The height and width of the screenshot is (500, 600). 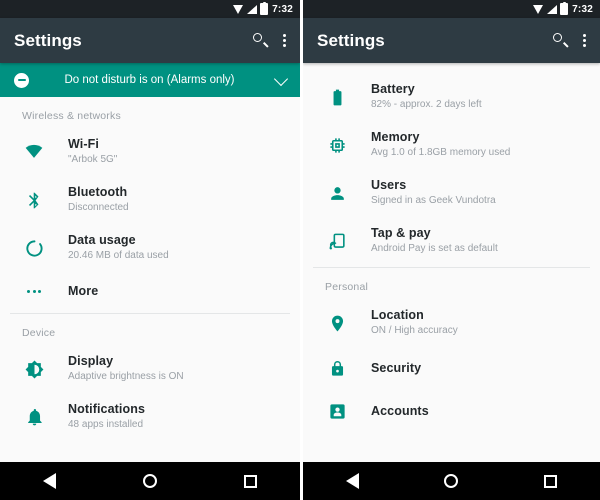 I want to click on page-title: Settings, so click(x=351, y=40).